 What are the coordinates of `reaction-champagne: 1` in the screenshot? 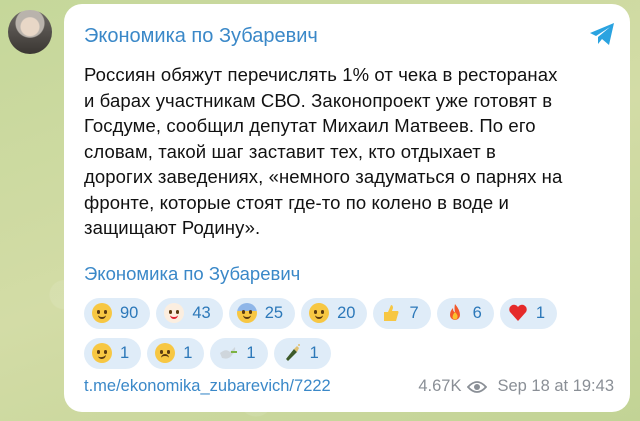 It's located at (302, 353).